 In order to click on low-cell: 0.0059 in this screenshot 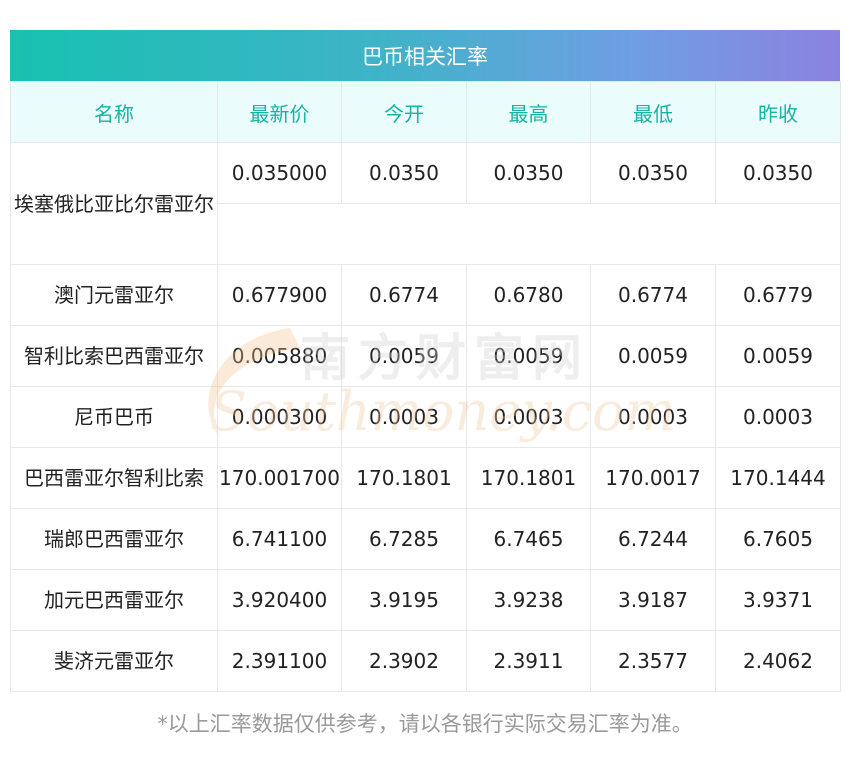, I will do `click(653, 356)`.